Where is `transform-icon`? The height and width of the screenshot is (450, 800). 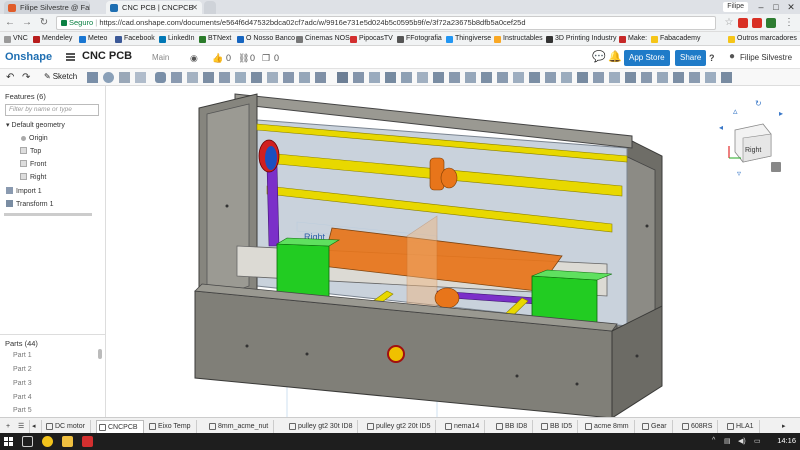 transform-icon is located at coordinates (304, 77).